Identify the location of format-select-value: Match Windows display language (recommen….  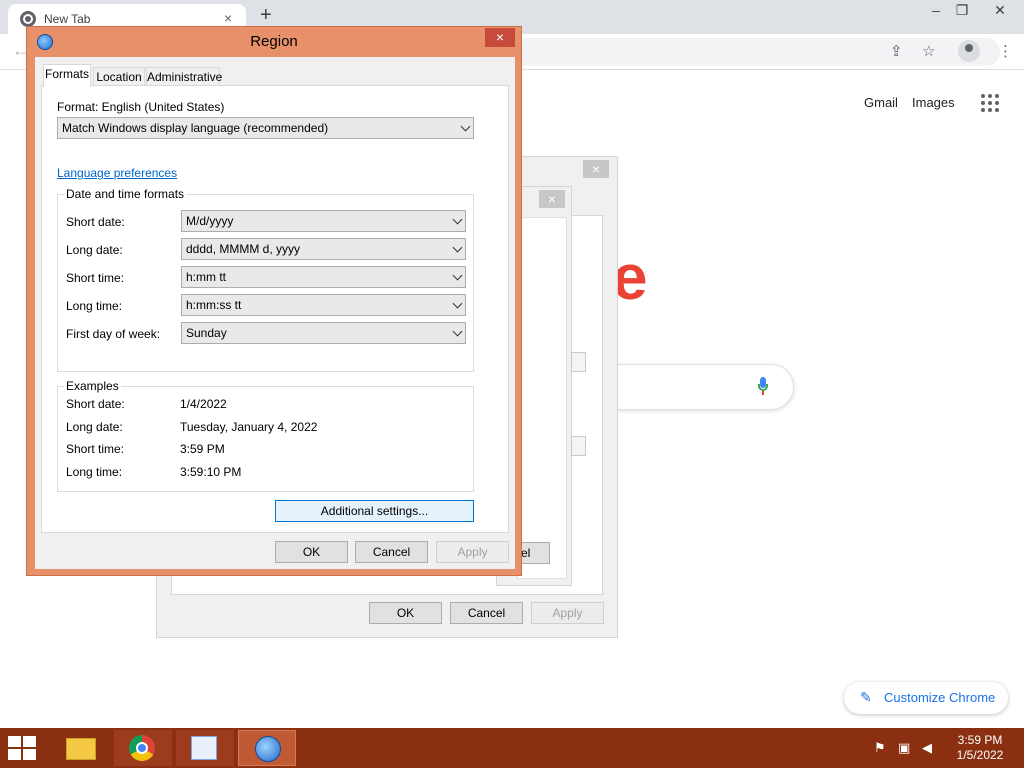
(195, 128).